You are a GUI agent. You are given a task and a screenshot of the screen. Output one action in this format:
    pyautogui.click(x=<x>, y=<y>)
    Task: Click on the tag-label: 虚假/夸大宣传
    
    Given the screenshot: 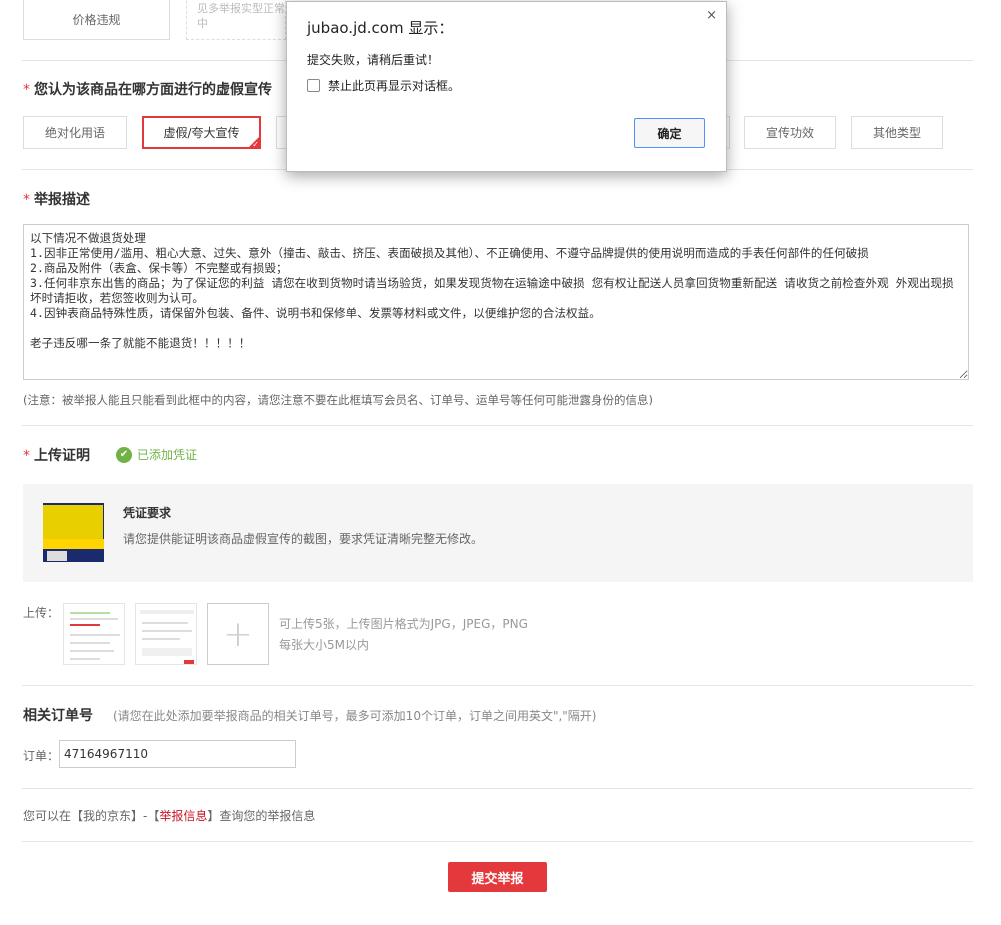 What is the action you would take?
    pyautogui.click(x=201, y=133)
    